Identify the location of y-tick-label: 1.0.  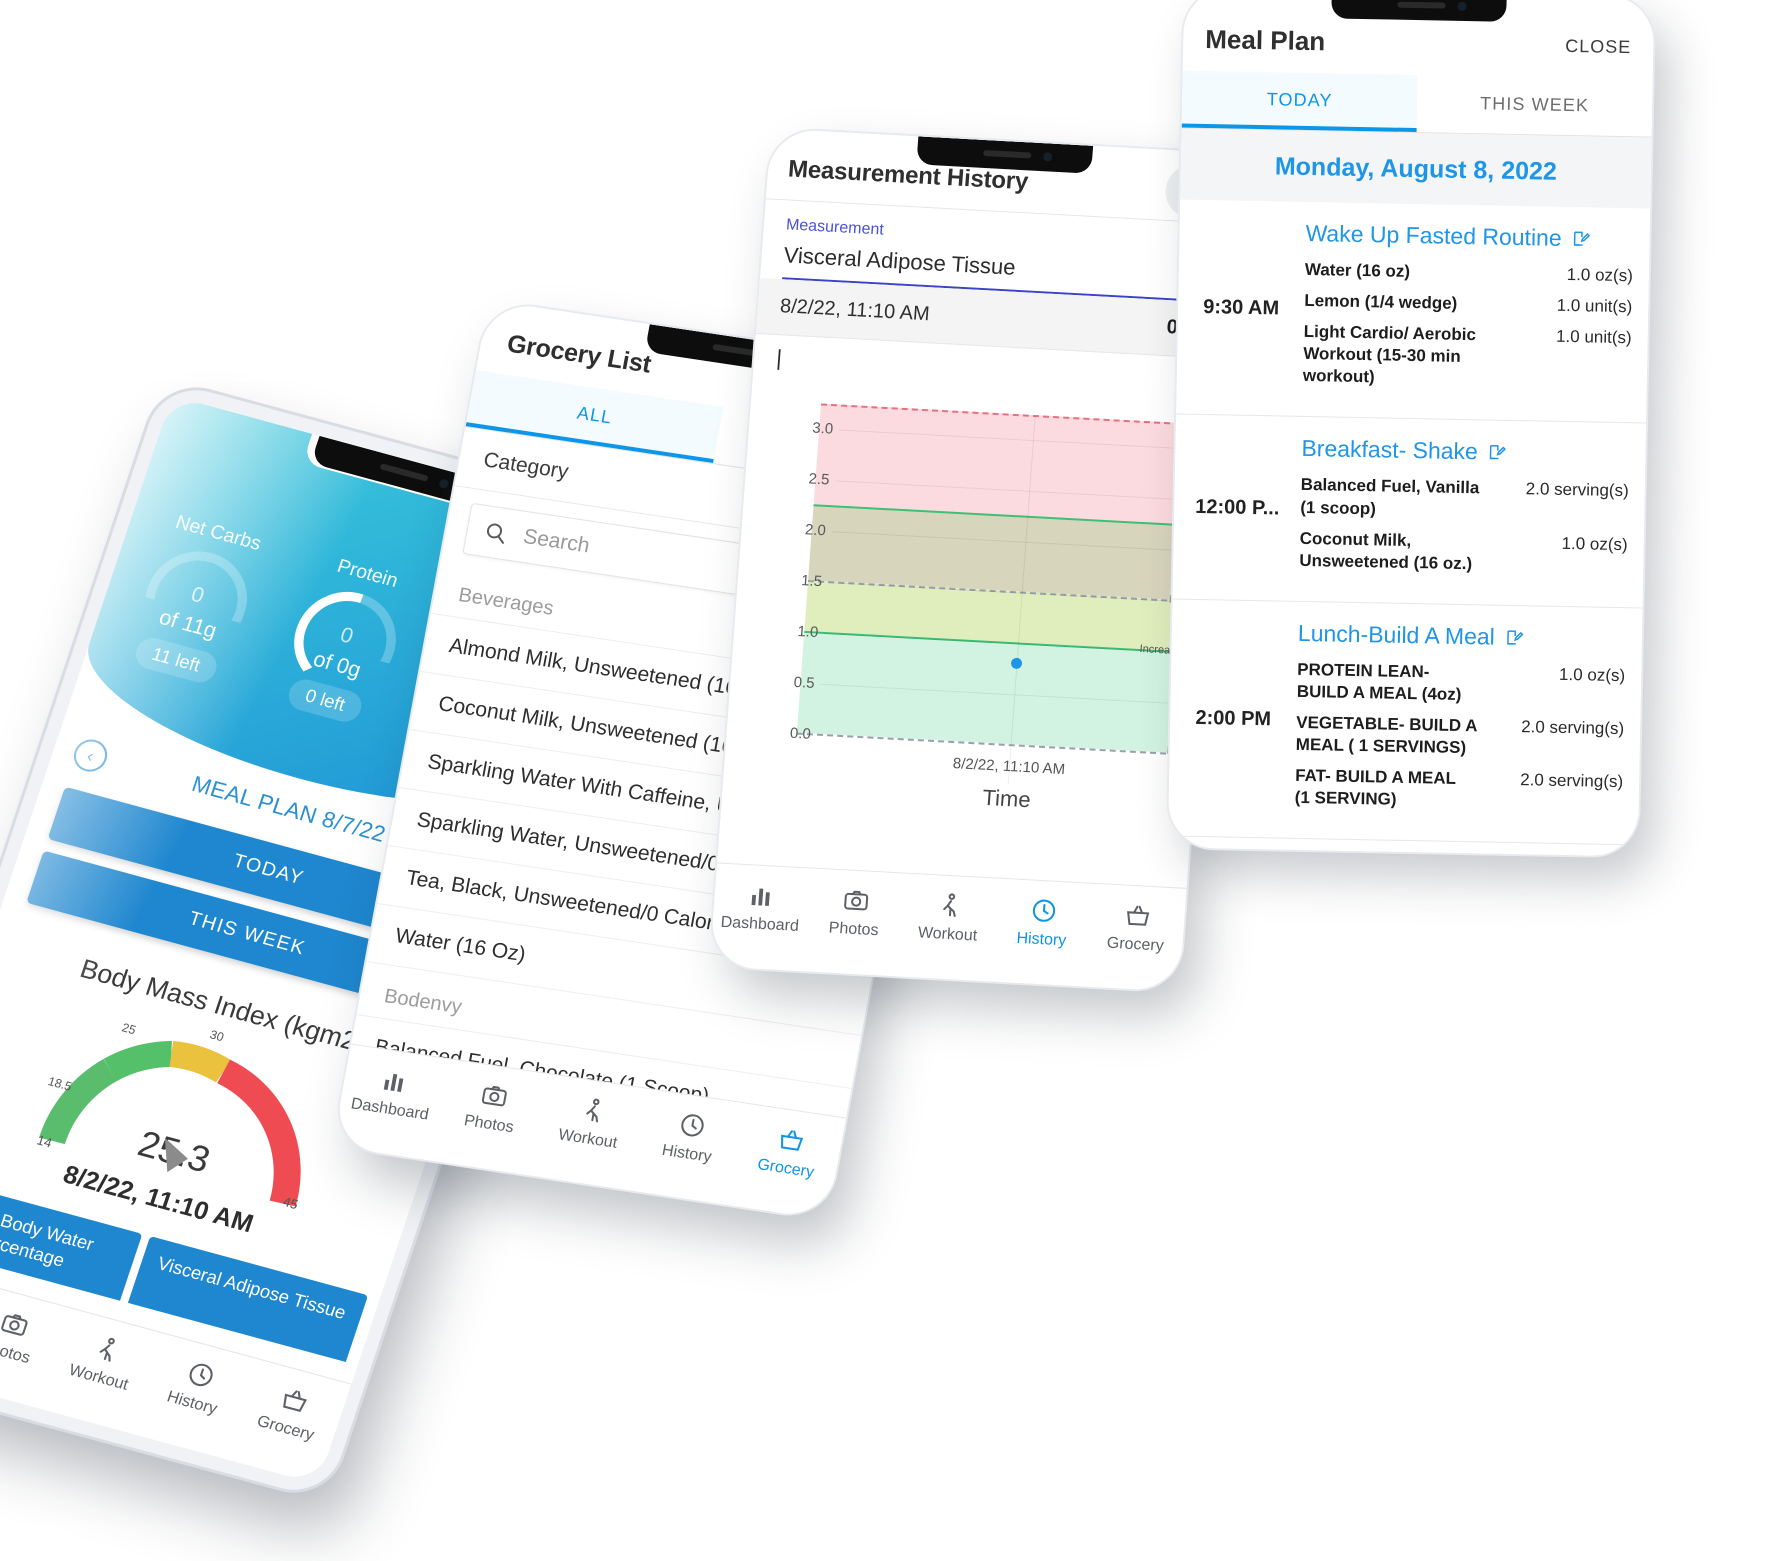
(807, 632).